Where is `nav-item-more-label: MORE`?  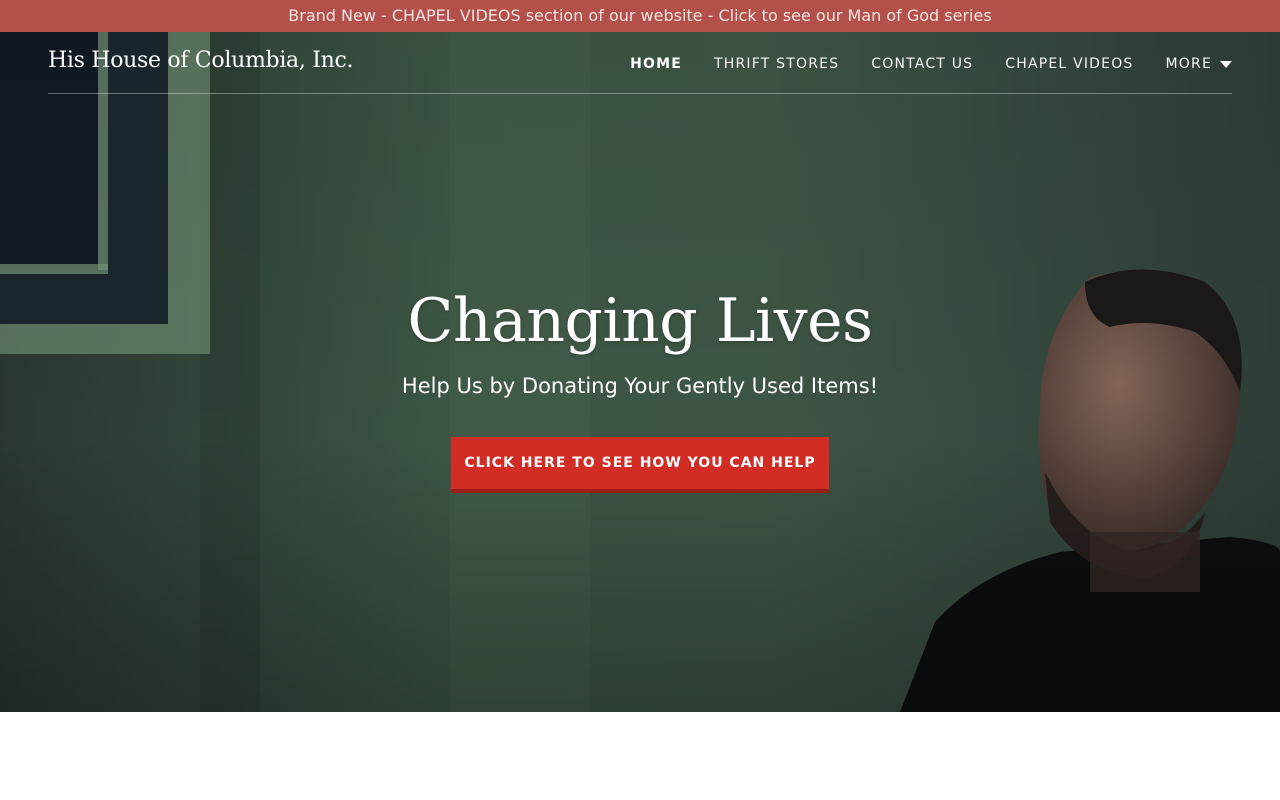 nav-item-more-label: MORE is located at coordinates (1188, 64).